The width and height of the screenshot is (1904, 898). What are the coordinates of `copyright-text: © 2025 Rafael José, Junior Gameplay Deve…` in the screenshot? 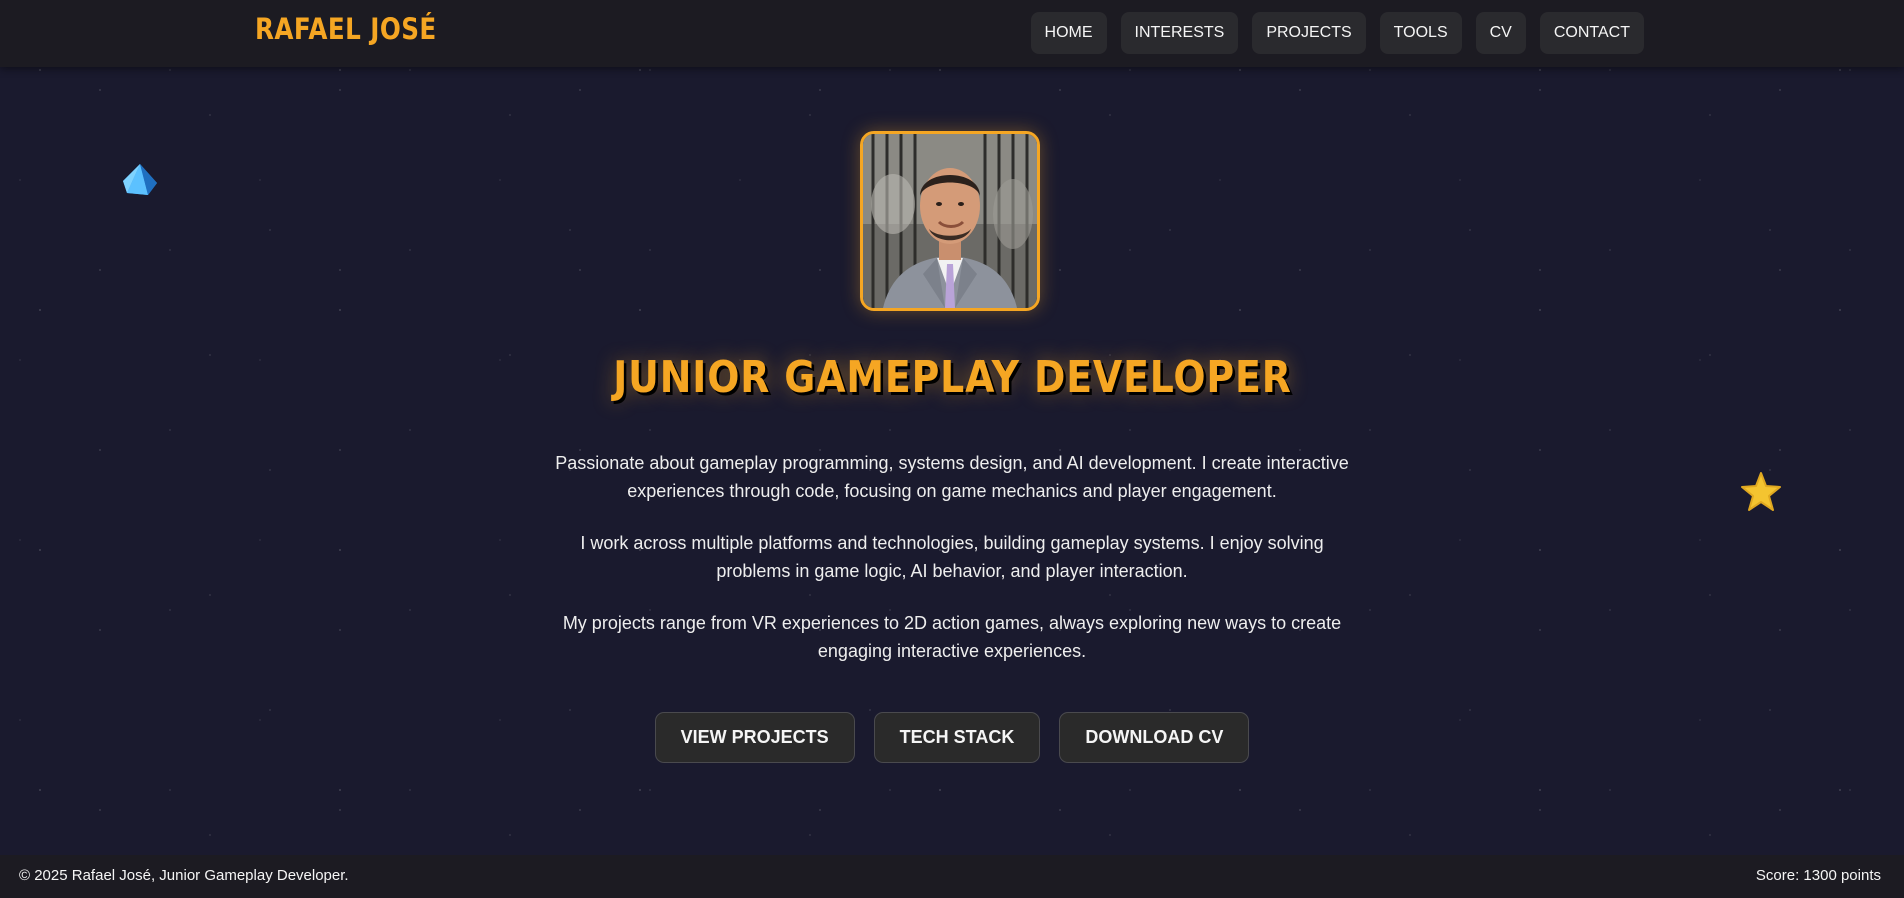 It's located at (184, 875).